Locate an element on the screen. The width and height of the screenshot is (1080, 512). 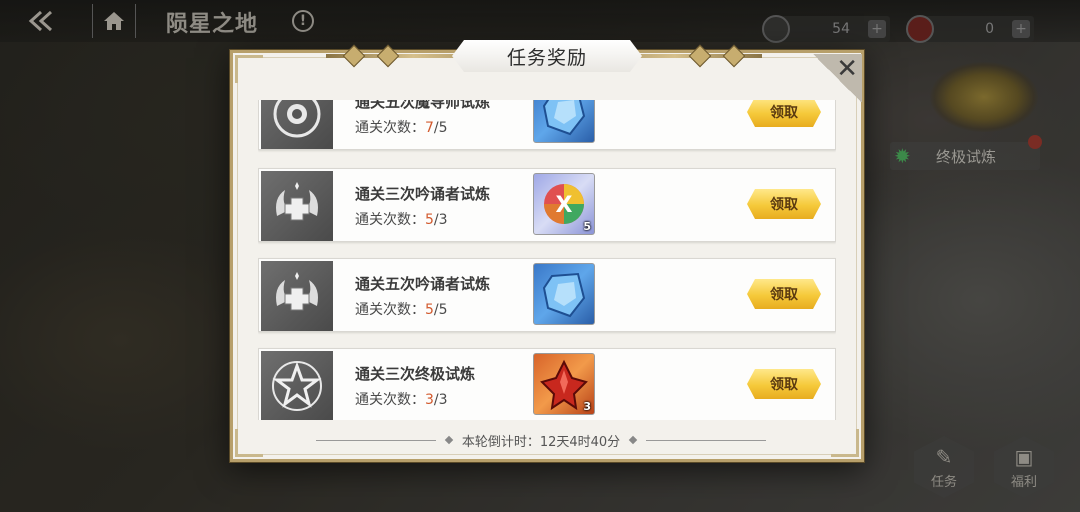
ultimate-trial-label: 终极试炼 is located at coordinates (966, 157).